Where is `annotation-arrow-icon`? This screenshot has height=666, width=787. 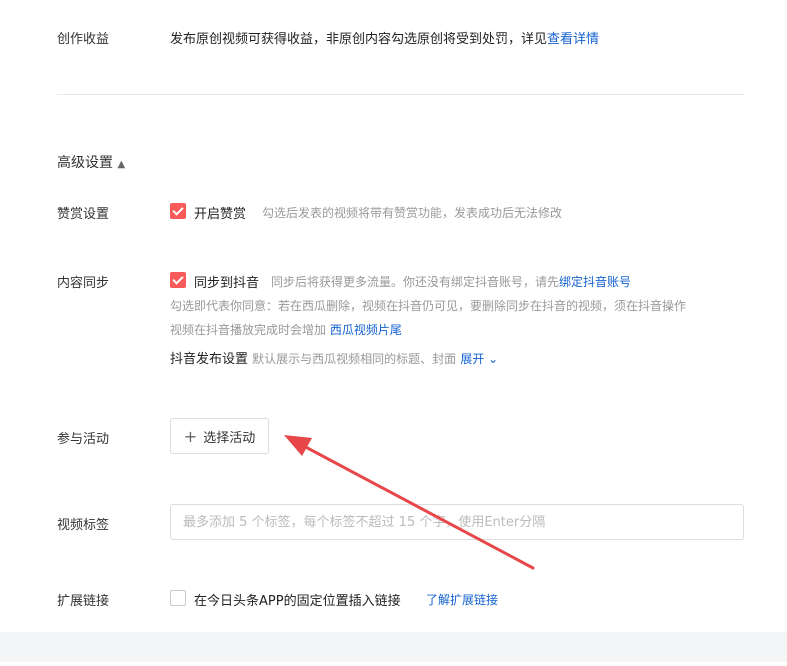
annotation-arrow-icon is located at coordinates (409, 502).